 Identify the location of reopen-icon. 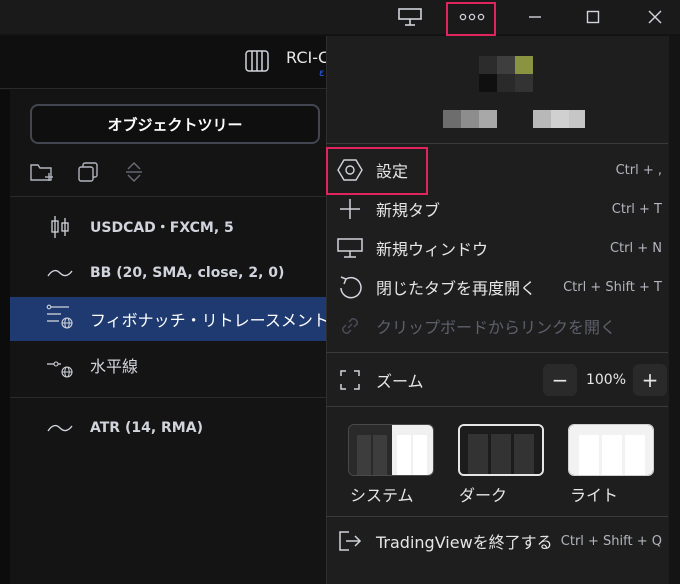
(350, 287).